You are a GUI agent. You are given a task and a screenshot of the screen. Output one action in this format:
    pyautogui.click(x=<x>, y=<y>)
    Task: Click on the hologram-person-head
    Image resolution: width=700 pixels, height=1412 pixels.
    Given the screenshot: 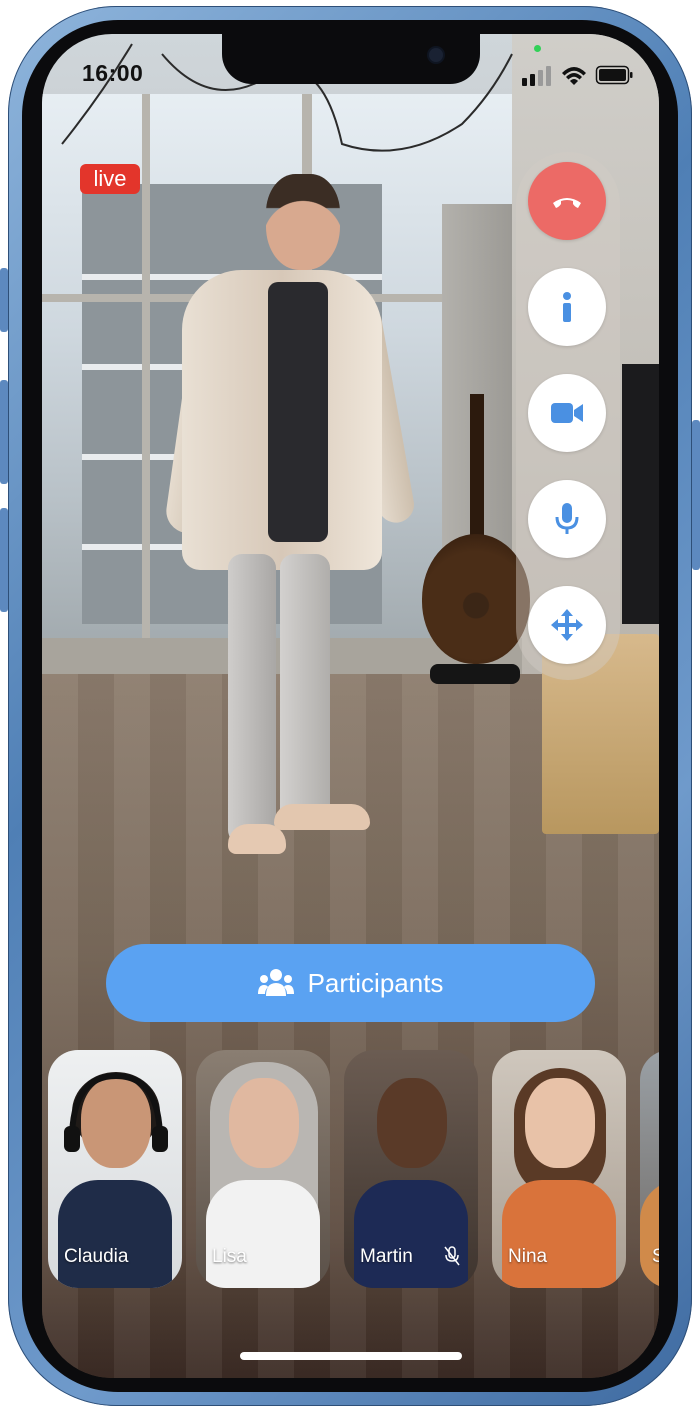 What is the action you would take?
    pyautogui.click(x=303, y=222)
    